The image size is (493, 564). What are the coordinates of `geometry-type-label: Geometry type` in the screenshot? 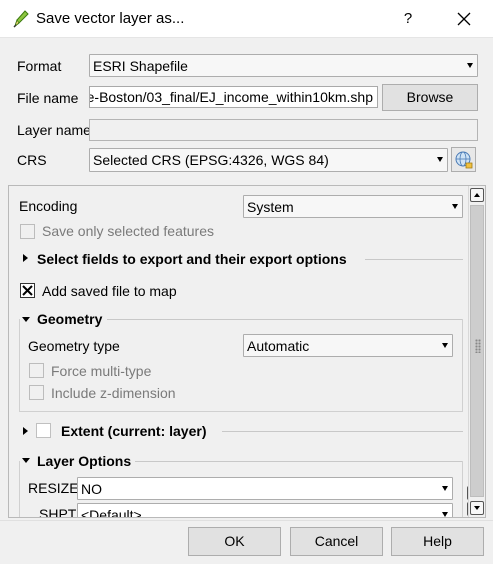 It's located at (74, 346).